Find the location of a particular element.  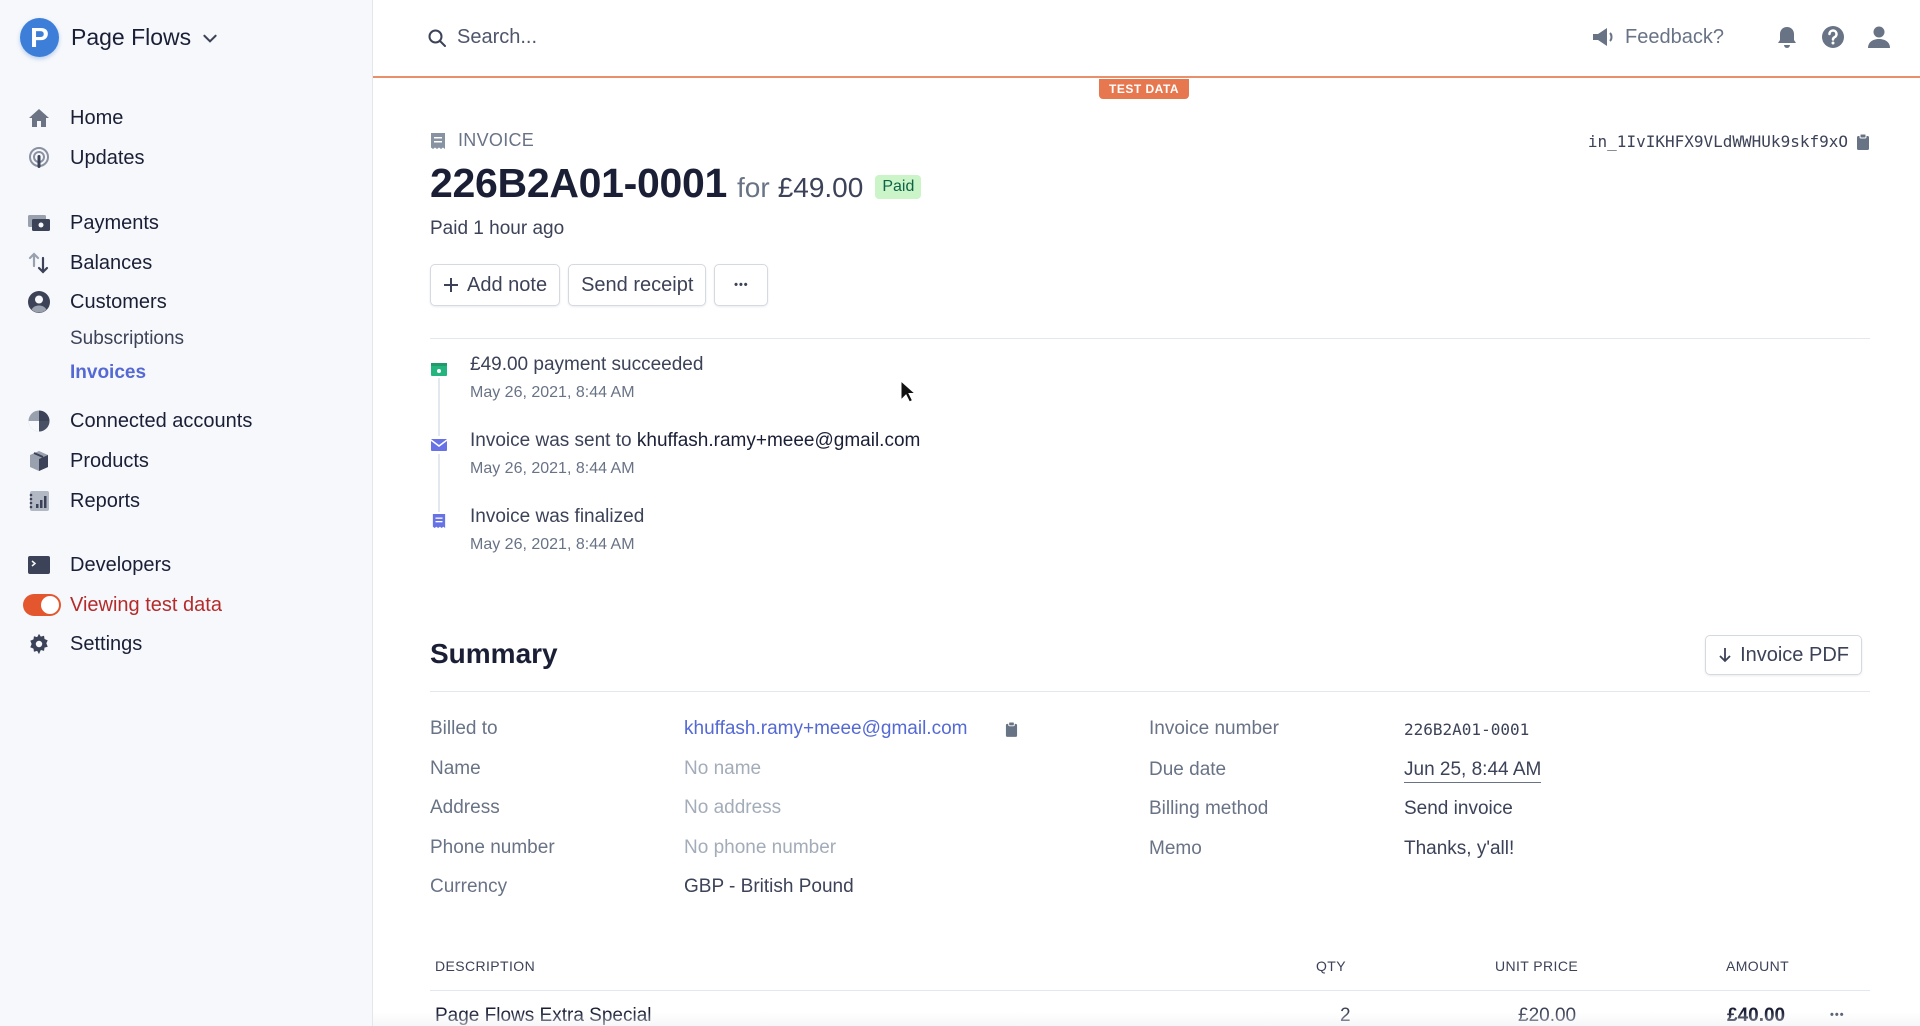

invoice-object-id: in_1IvIKHFX9VLdWWHUk9skf9xO is located at coordinates (1729, 141).